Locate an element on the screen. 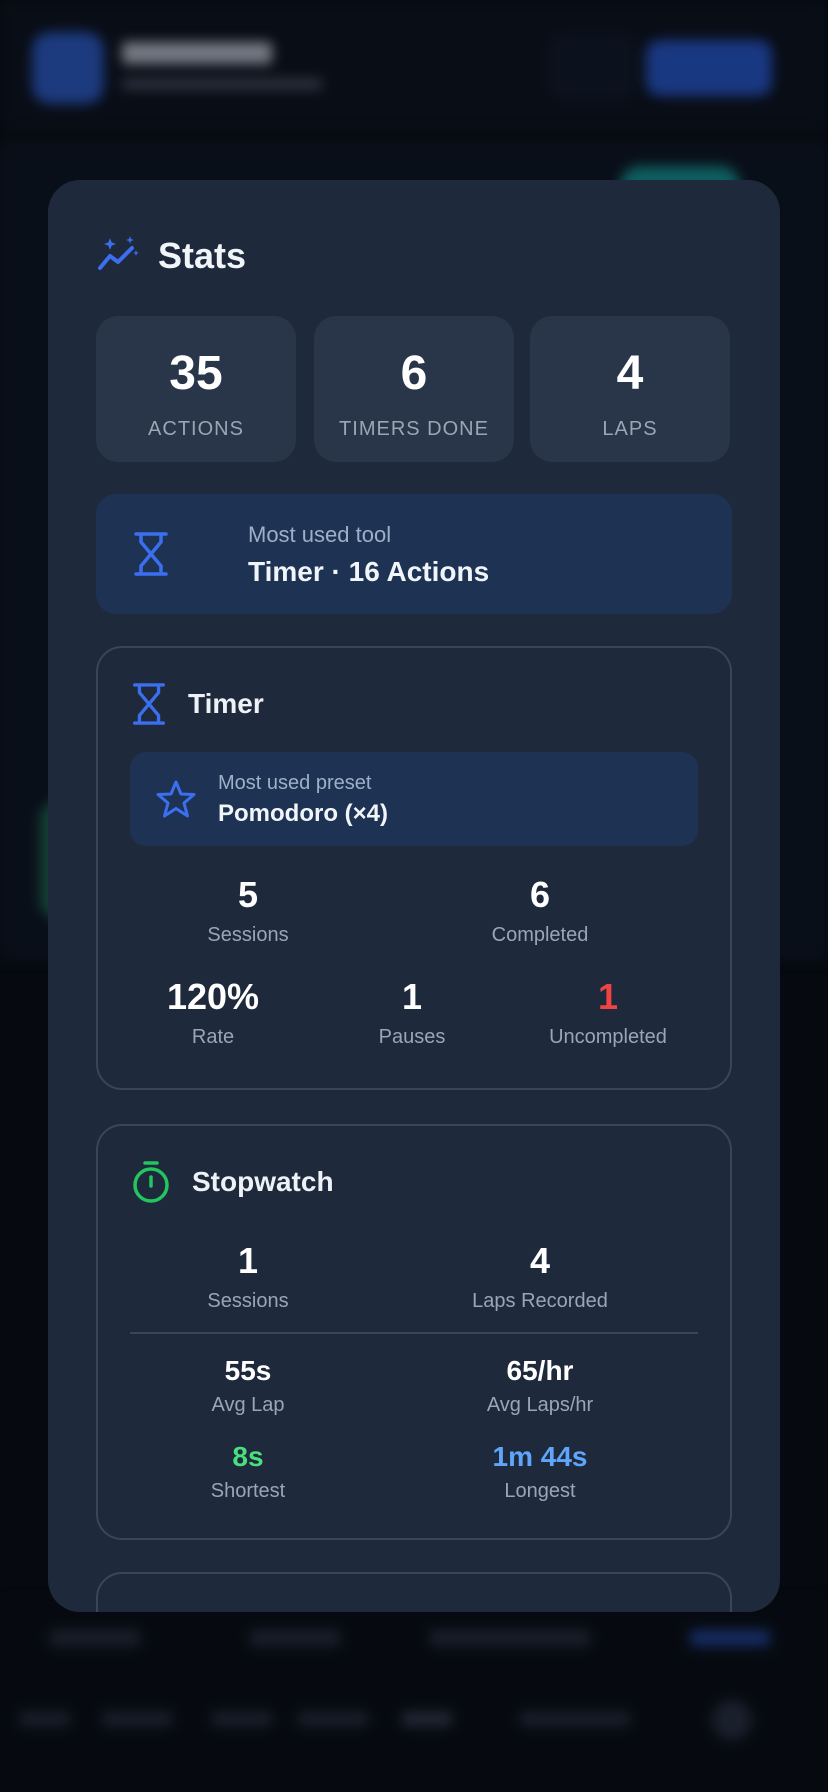 The height and width of the screenshot is (1792, 828). timer-pauses-metric: 1 Pauses is located at coordinates (412, 1012).